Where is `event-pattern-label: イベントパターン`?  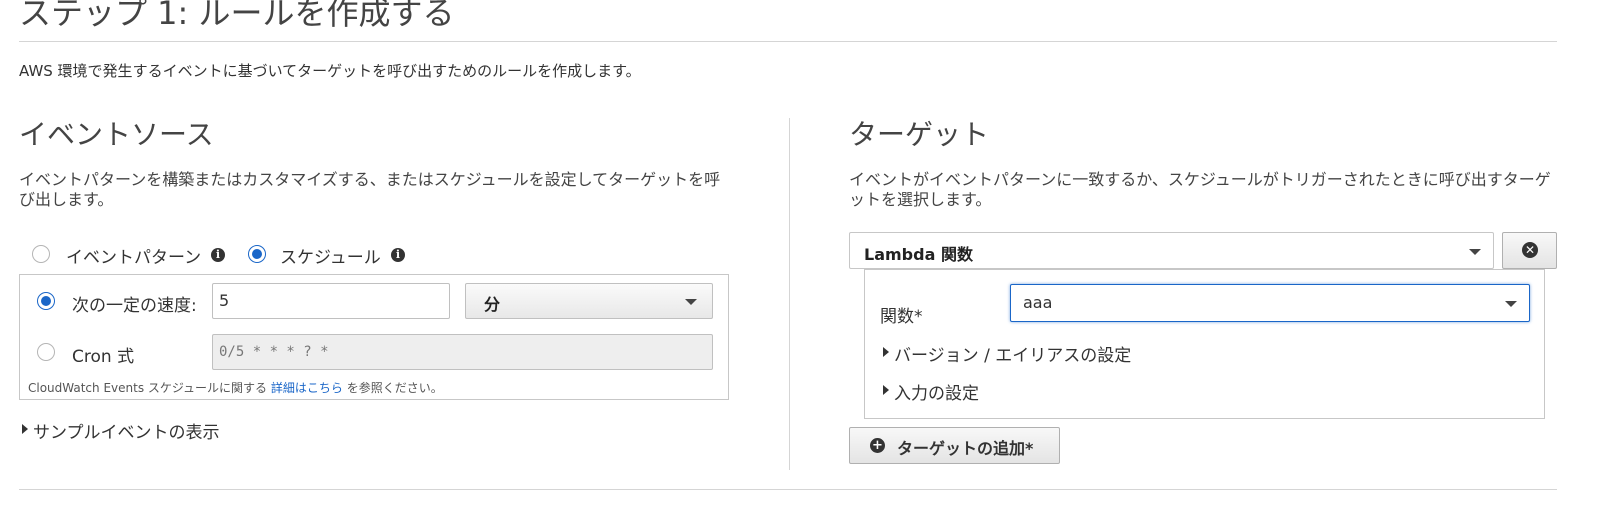
event-pattern-label: イベントパターン is located at coordinates (133, 255).